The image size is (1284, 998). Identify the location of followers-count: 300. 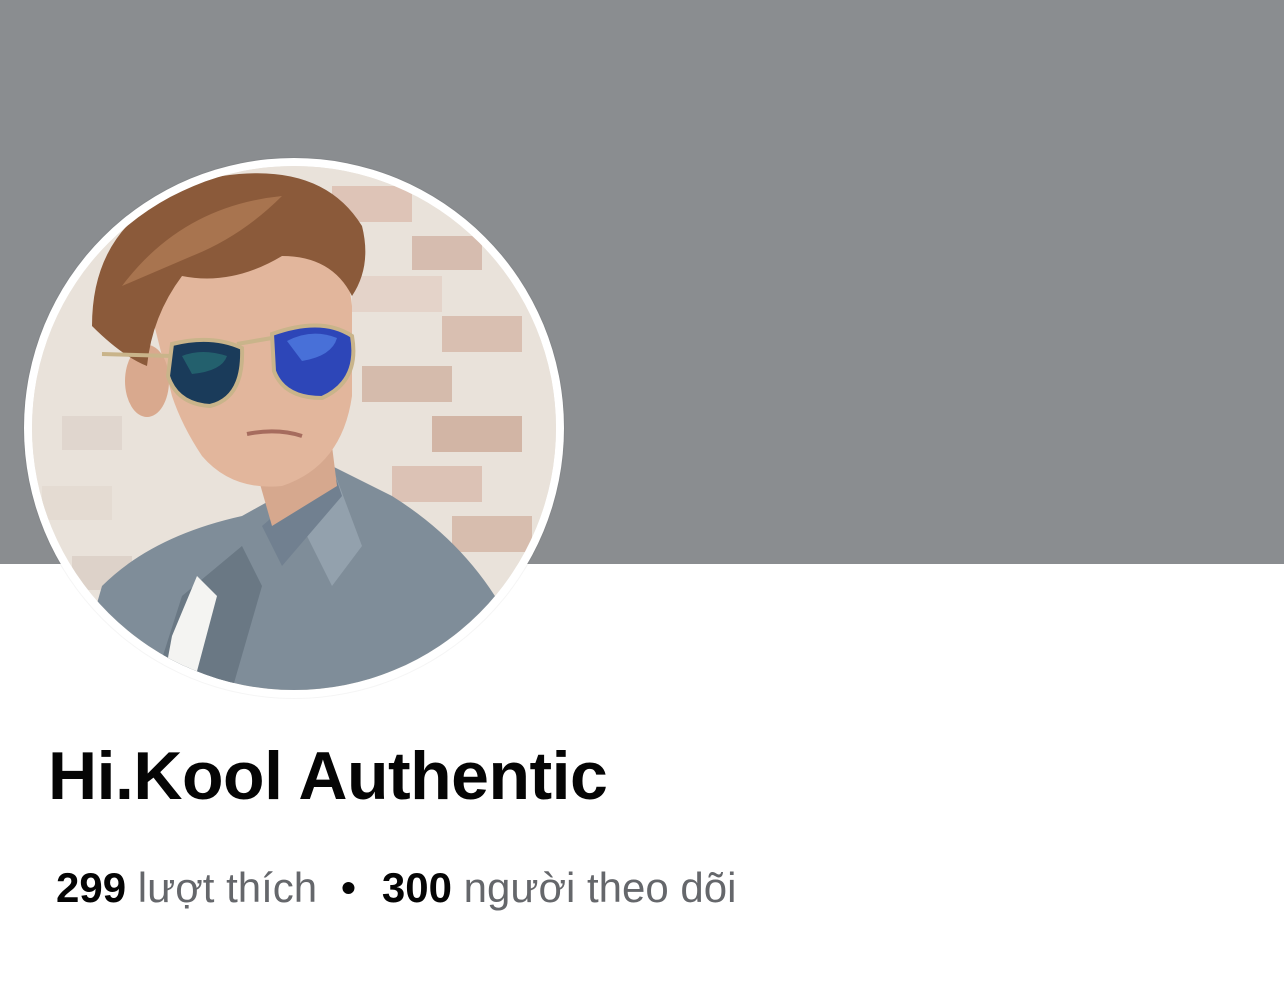
(416, 887).